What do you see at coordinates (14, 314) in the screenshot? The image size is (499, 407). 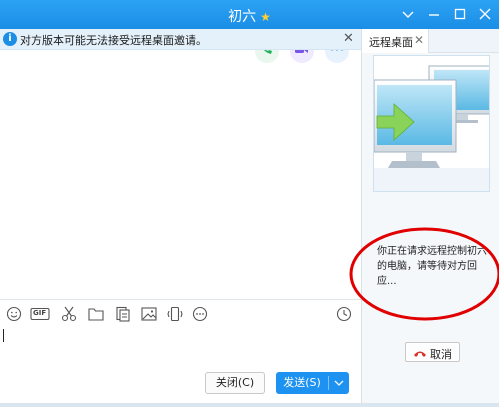 I see `emoji-icon` at bounding box center [14, 314].